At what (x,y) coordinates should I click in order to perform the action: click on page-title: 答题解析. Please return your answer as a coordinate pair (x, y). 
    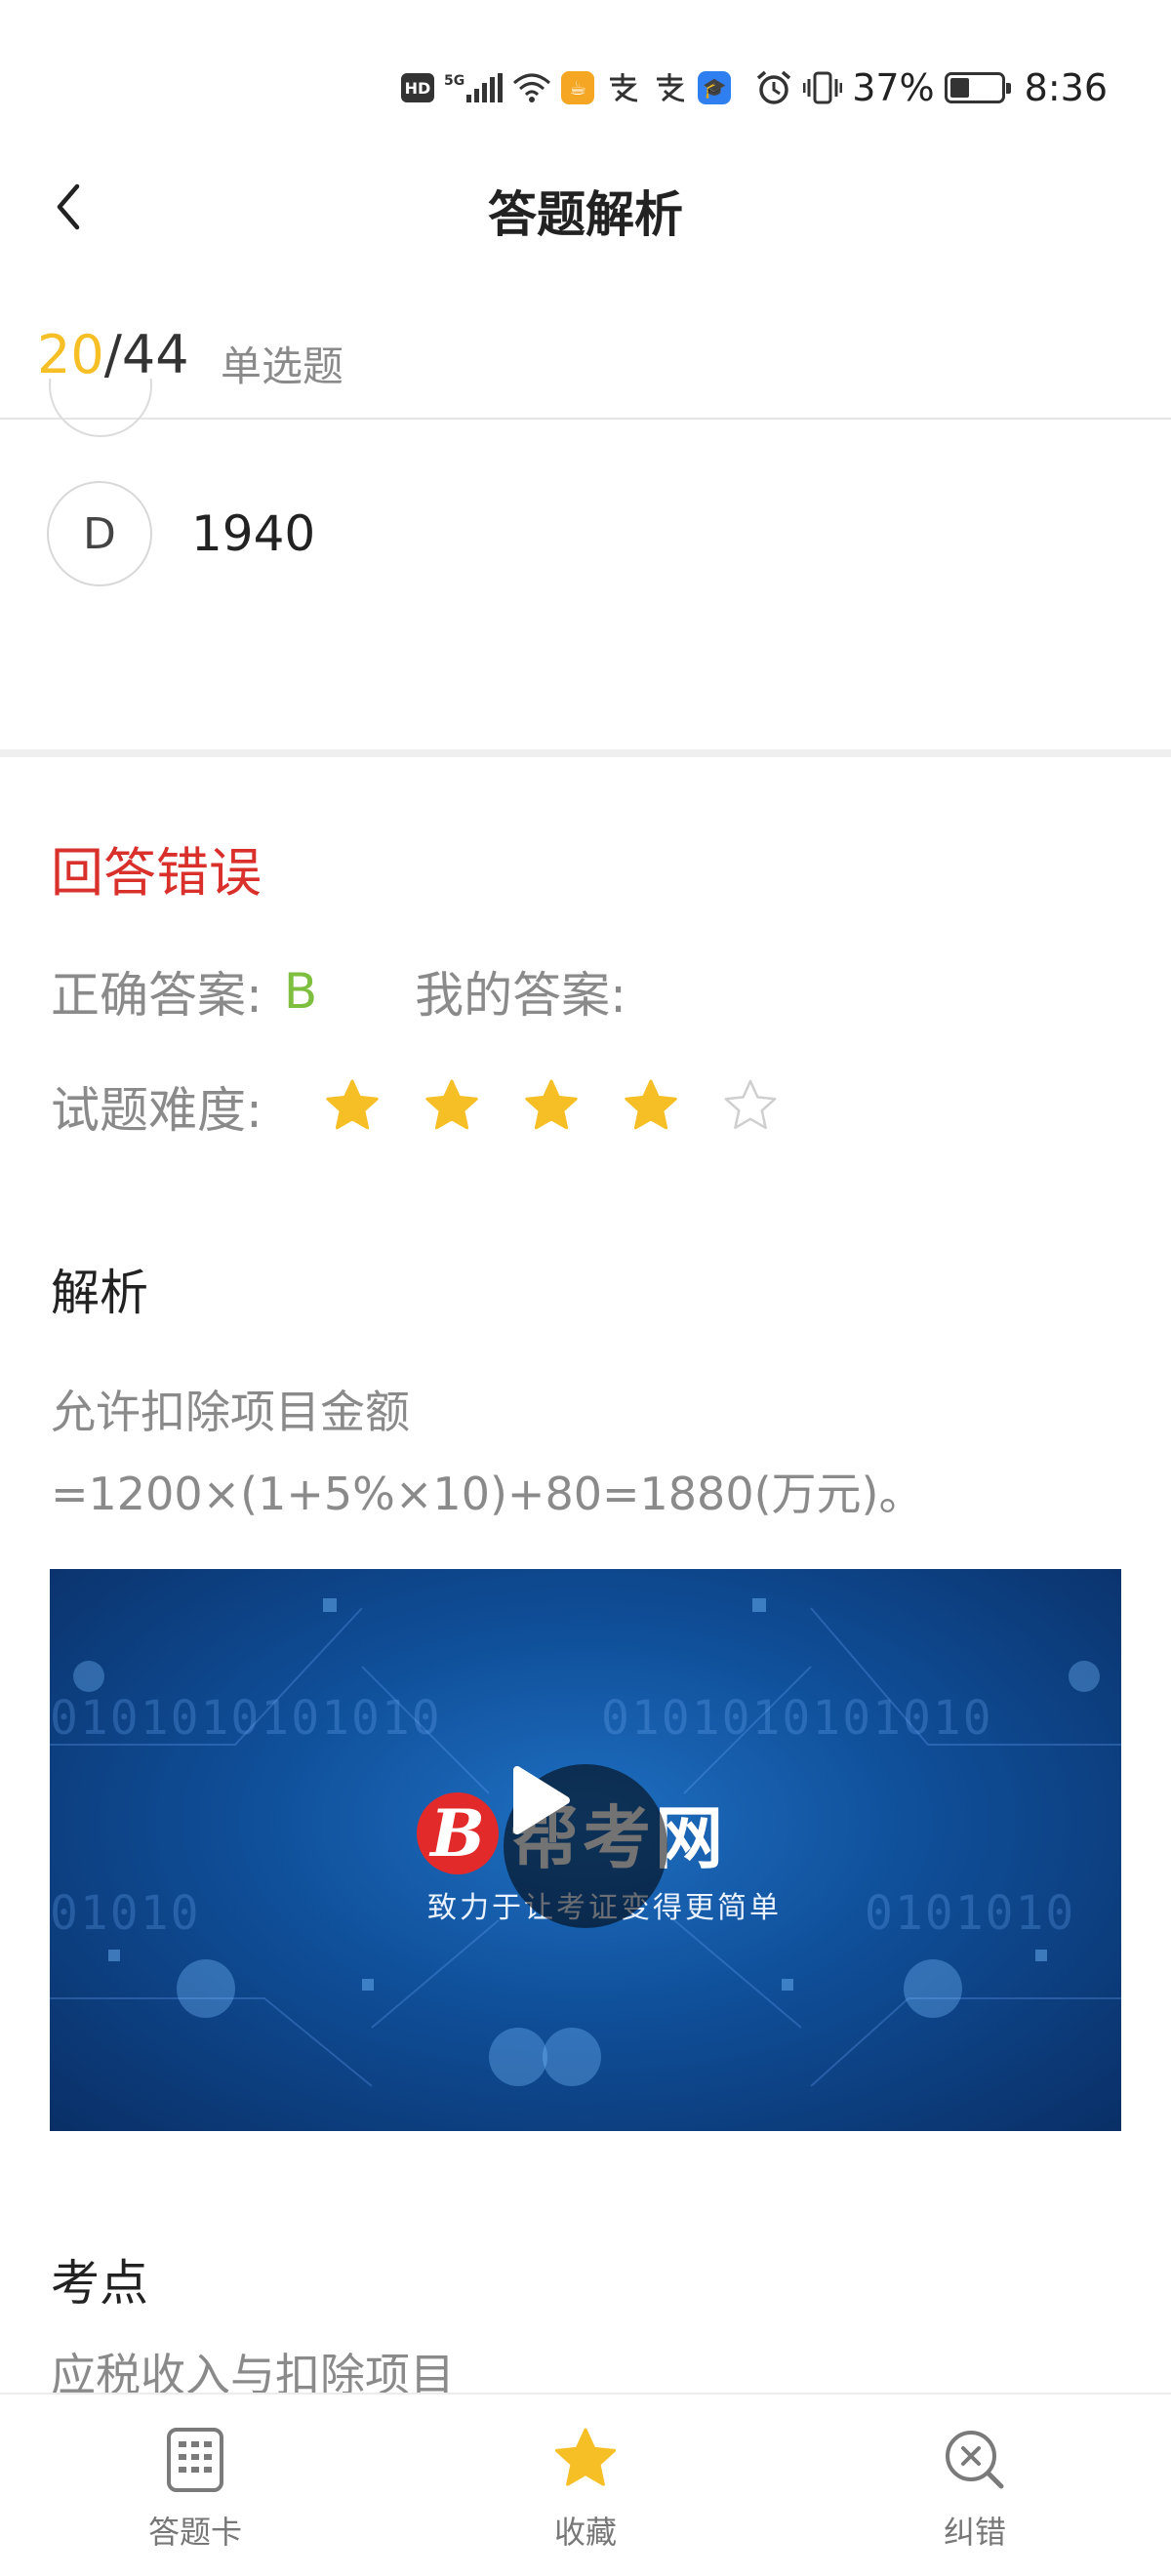
    Looking at the image, I should click on (585, 214).